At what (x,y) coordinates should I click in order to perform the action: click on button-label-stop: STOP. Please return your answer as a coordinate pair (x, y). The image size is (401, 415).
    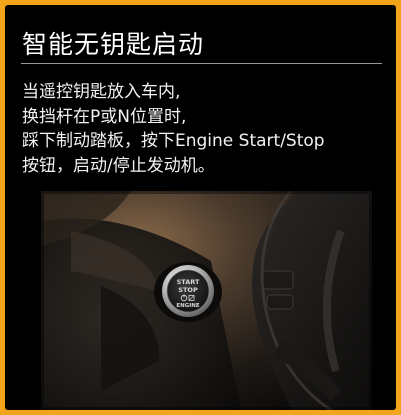
    Looking at the image, I should click on (188, 290).